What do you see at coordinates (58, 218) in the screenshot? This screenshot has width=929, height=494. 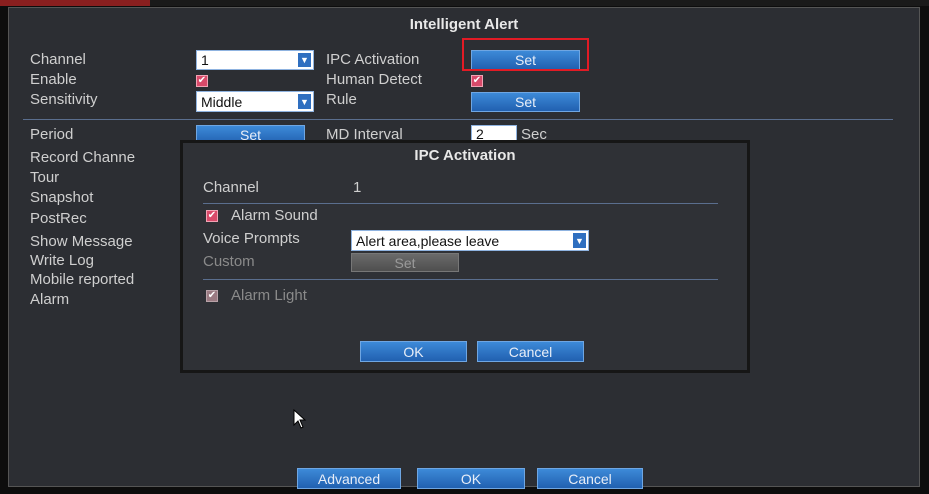 I see `postrec-label: PostRec` at bounding box center [58, 218].